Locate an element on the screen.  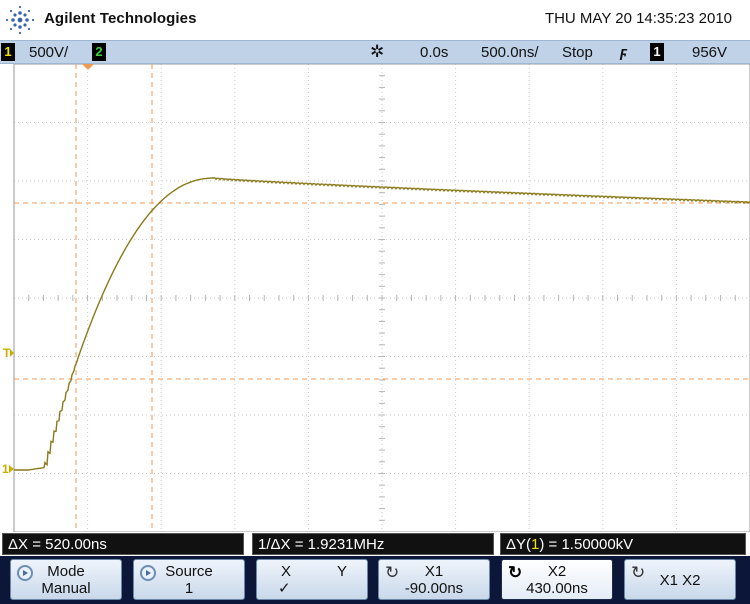
source-softkey: Source 1 is located at coordinates (189, 579).